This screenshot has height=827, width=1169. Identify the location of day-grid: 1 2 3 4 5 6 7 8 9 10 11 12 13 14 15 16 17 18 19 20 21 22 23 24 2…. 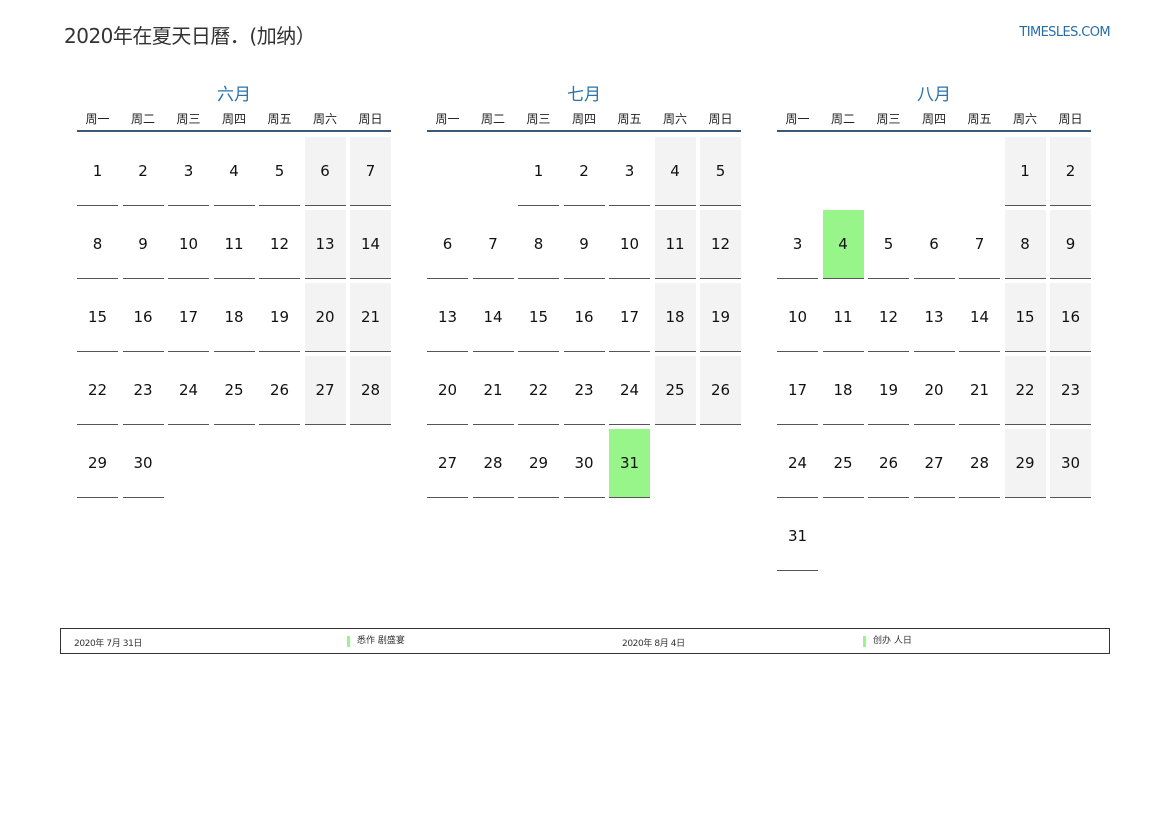
(934, 354).